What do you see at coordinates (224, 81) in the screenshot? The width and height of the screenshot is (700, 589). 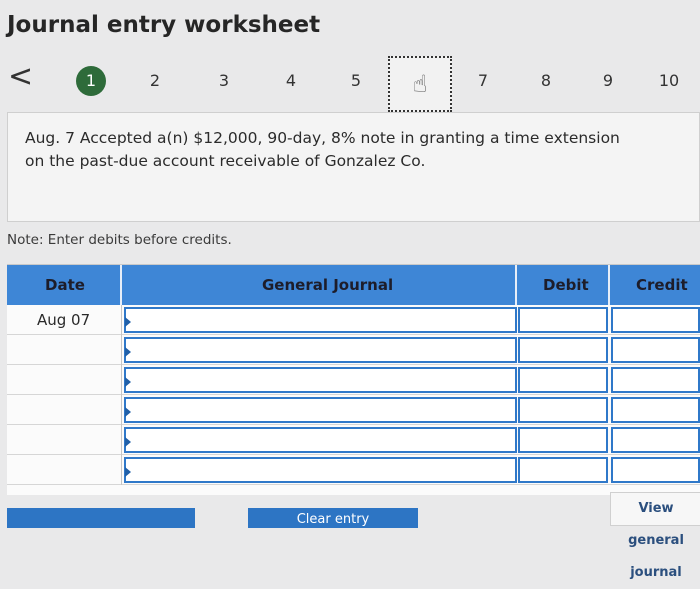 I see `step-3: 3` at bounding box center [224, 81].